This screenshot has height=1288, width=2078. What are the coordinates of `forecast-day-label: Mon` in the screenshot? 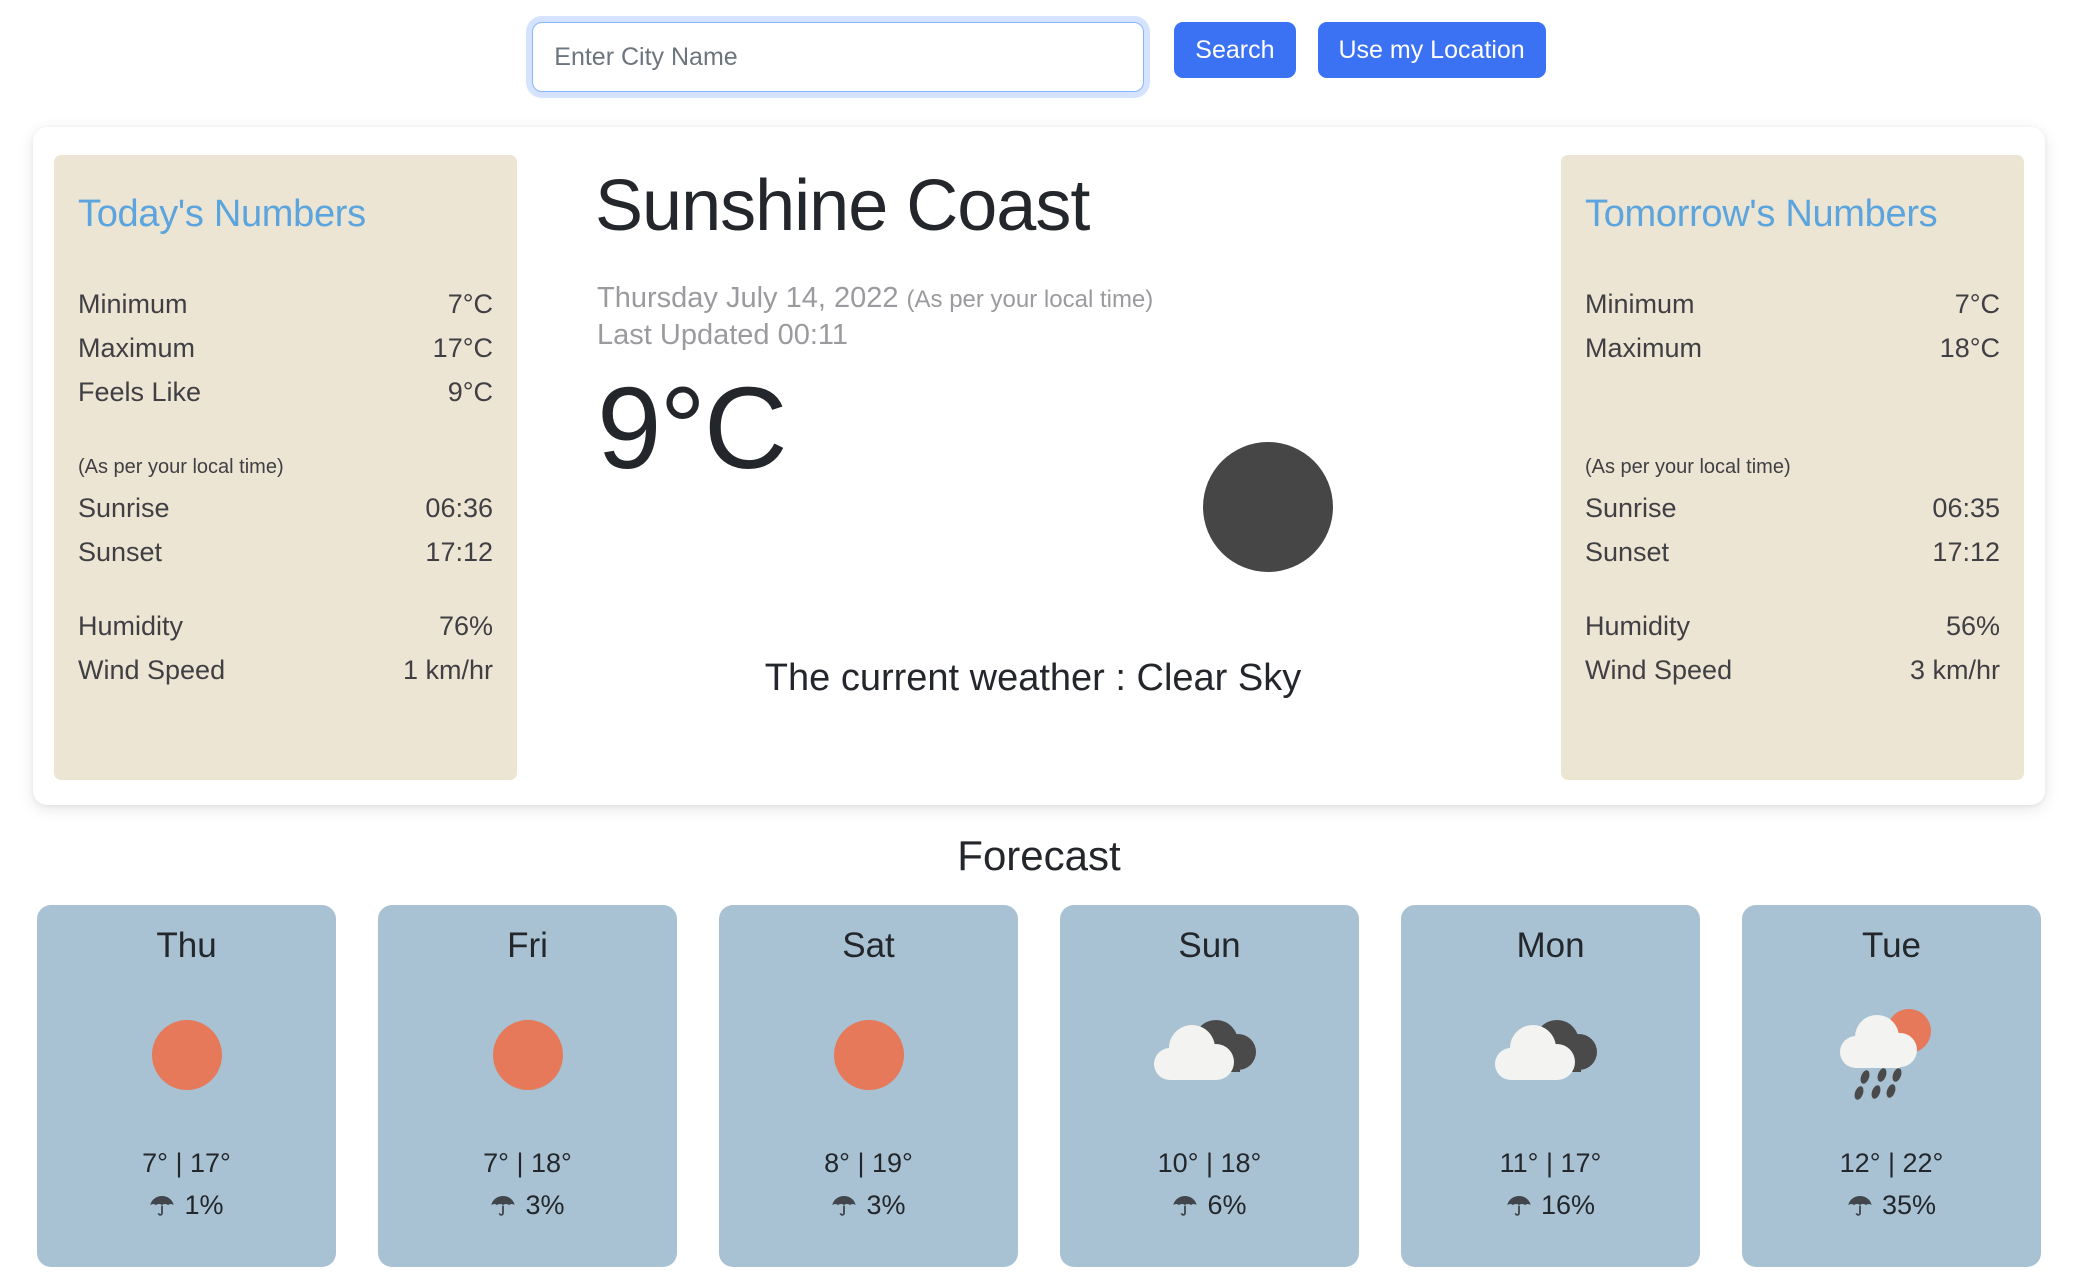 It's located at (1550, 945).